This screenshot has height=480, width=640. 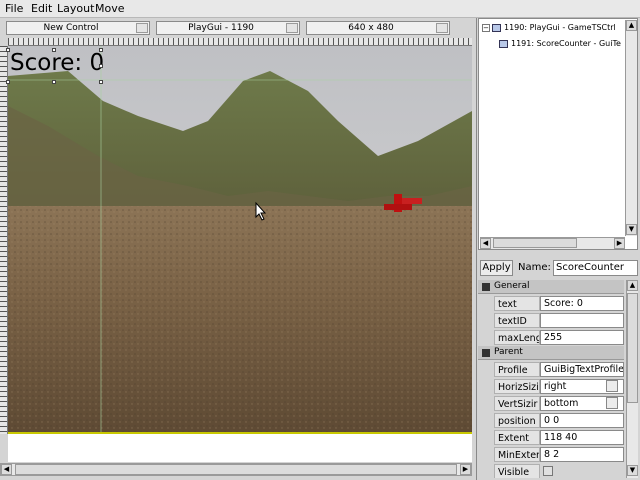 What do you see at coordinates (517, 303) in the screenshot?
I see `prop-label-text: text` at bounding box center [517, 303].